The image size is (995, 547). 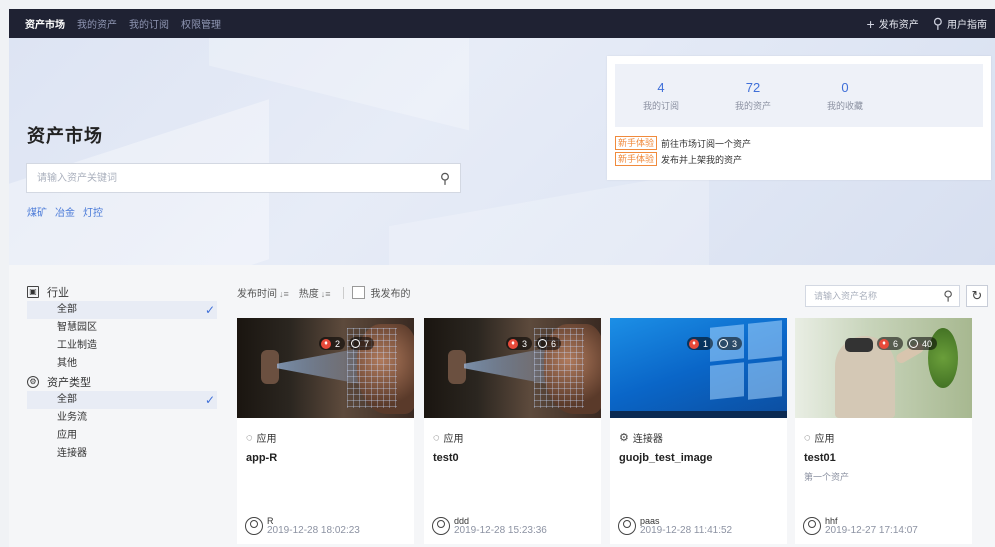 What do you see at coordinates (661, 95) in the screenshot?
I see `stat-subscriptions: 4 我的订阅` at bounding box center [661, 95].